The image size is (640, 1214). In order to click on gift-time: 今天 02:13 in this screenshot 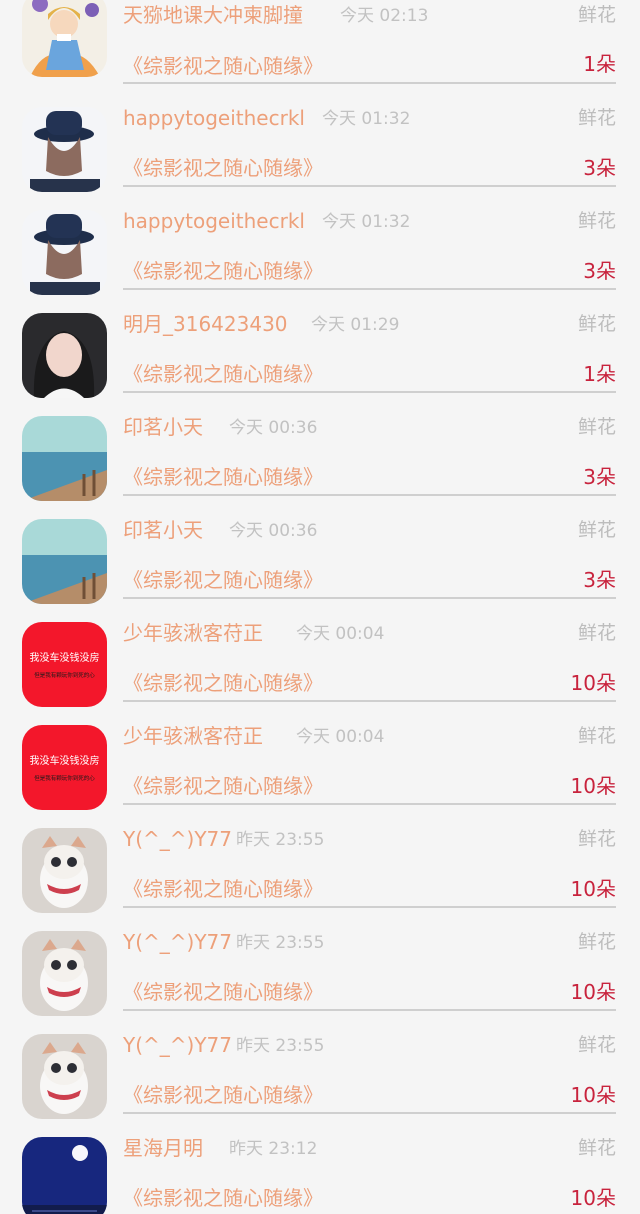, I will do `click(384, 16)`.